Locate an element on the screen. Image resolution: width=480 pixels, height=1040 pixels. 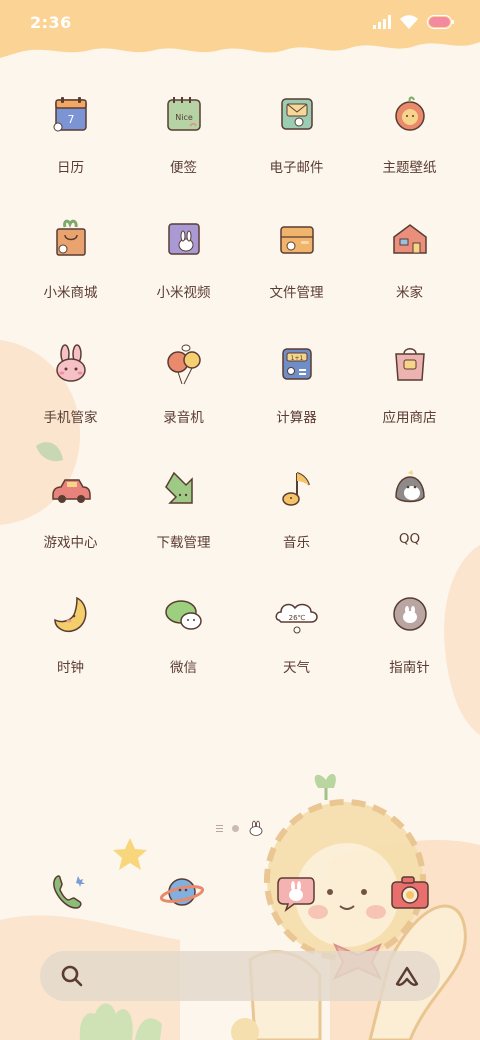
car-icon is located at coordinates (71, 489).